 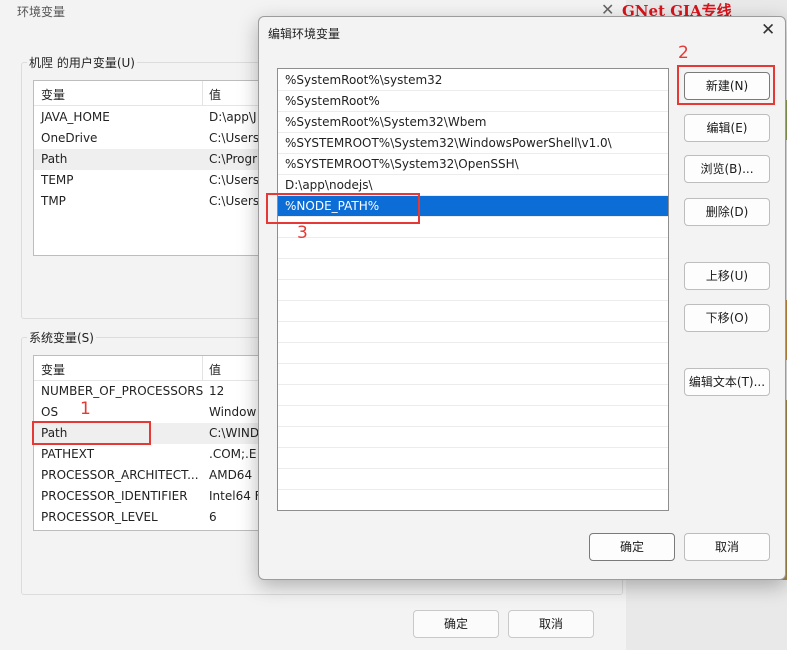 I want to click on var-name: TEMP, so click(x=57, y=180).